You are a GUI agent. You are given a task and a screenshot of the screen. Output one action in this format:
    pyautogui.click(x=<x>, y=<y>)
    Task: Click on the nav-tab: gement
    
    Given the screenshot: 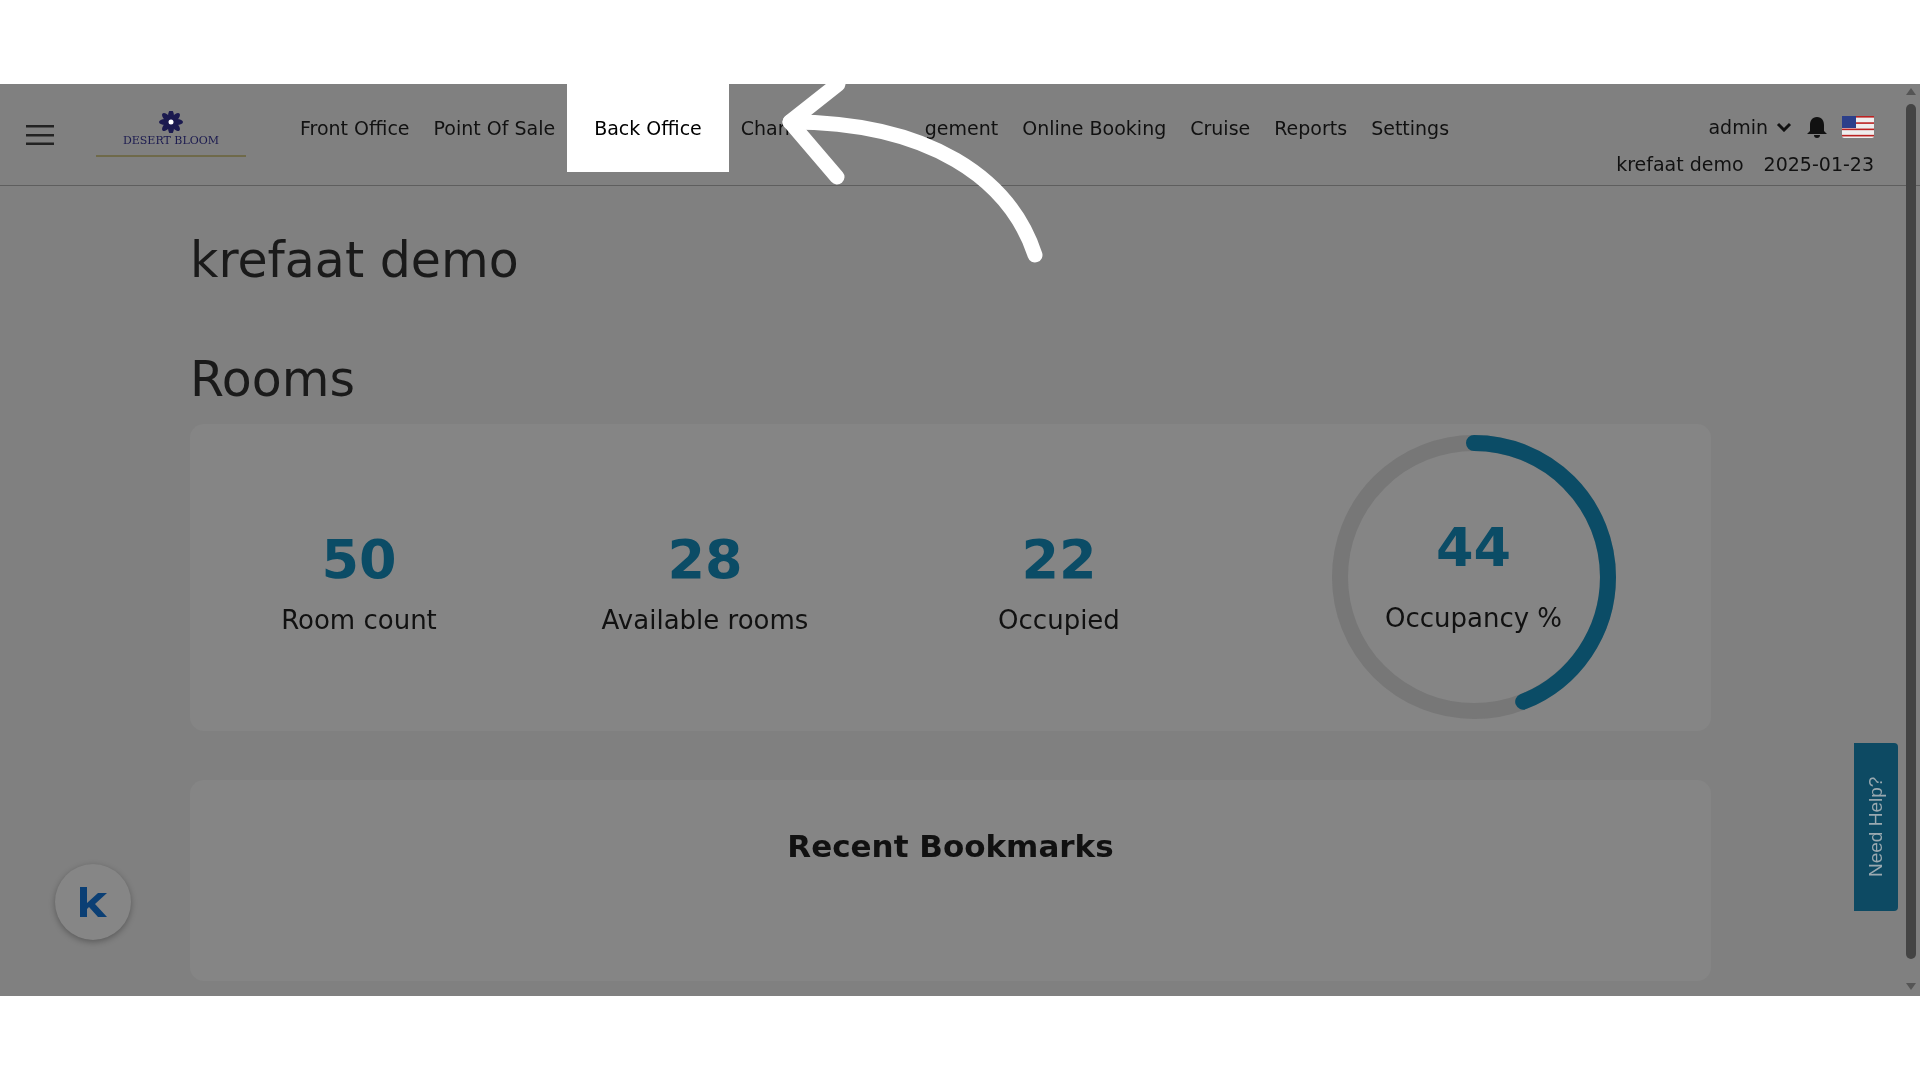 What is the action you would take?
    pyautogui.click(x=967, y=128)
    